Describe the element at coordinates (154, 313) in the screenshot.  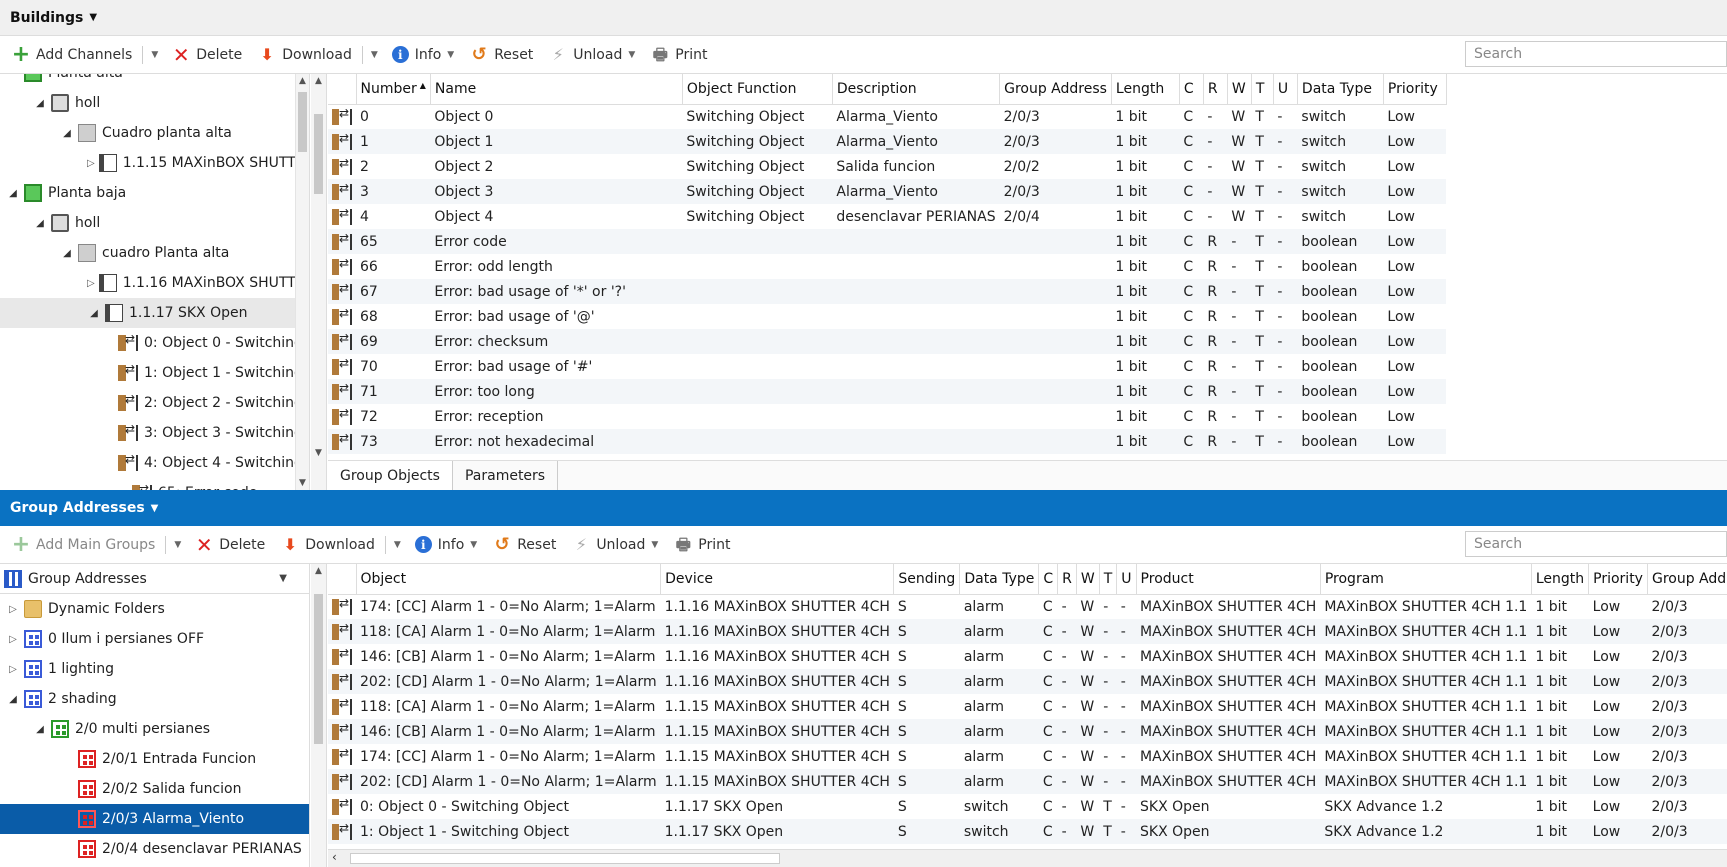
I see `tree-item: ◢ 1.1.17 SKX Open` at that location.